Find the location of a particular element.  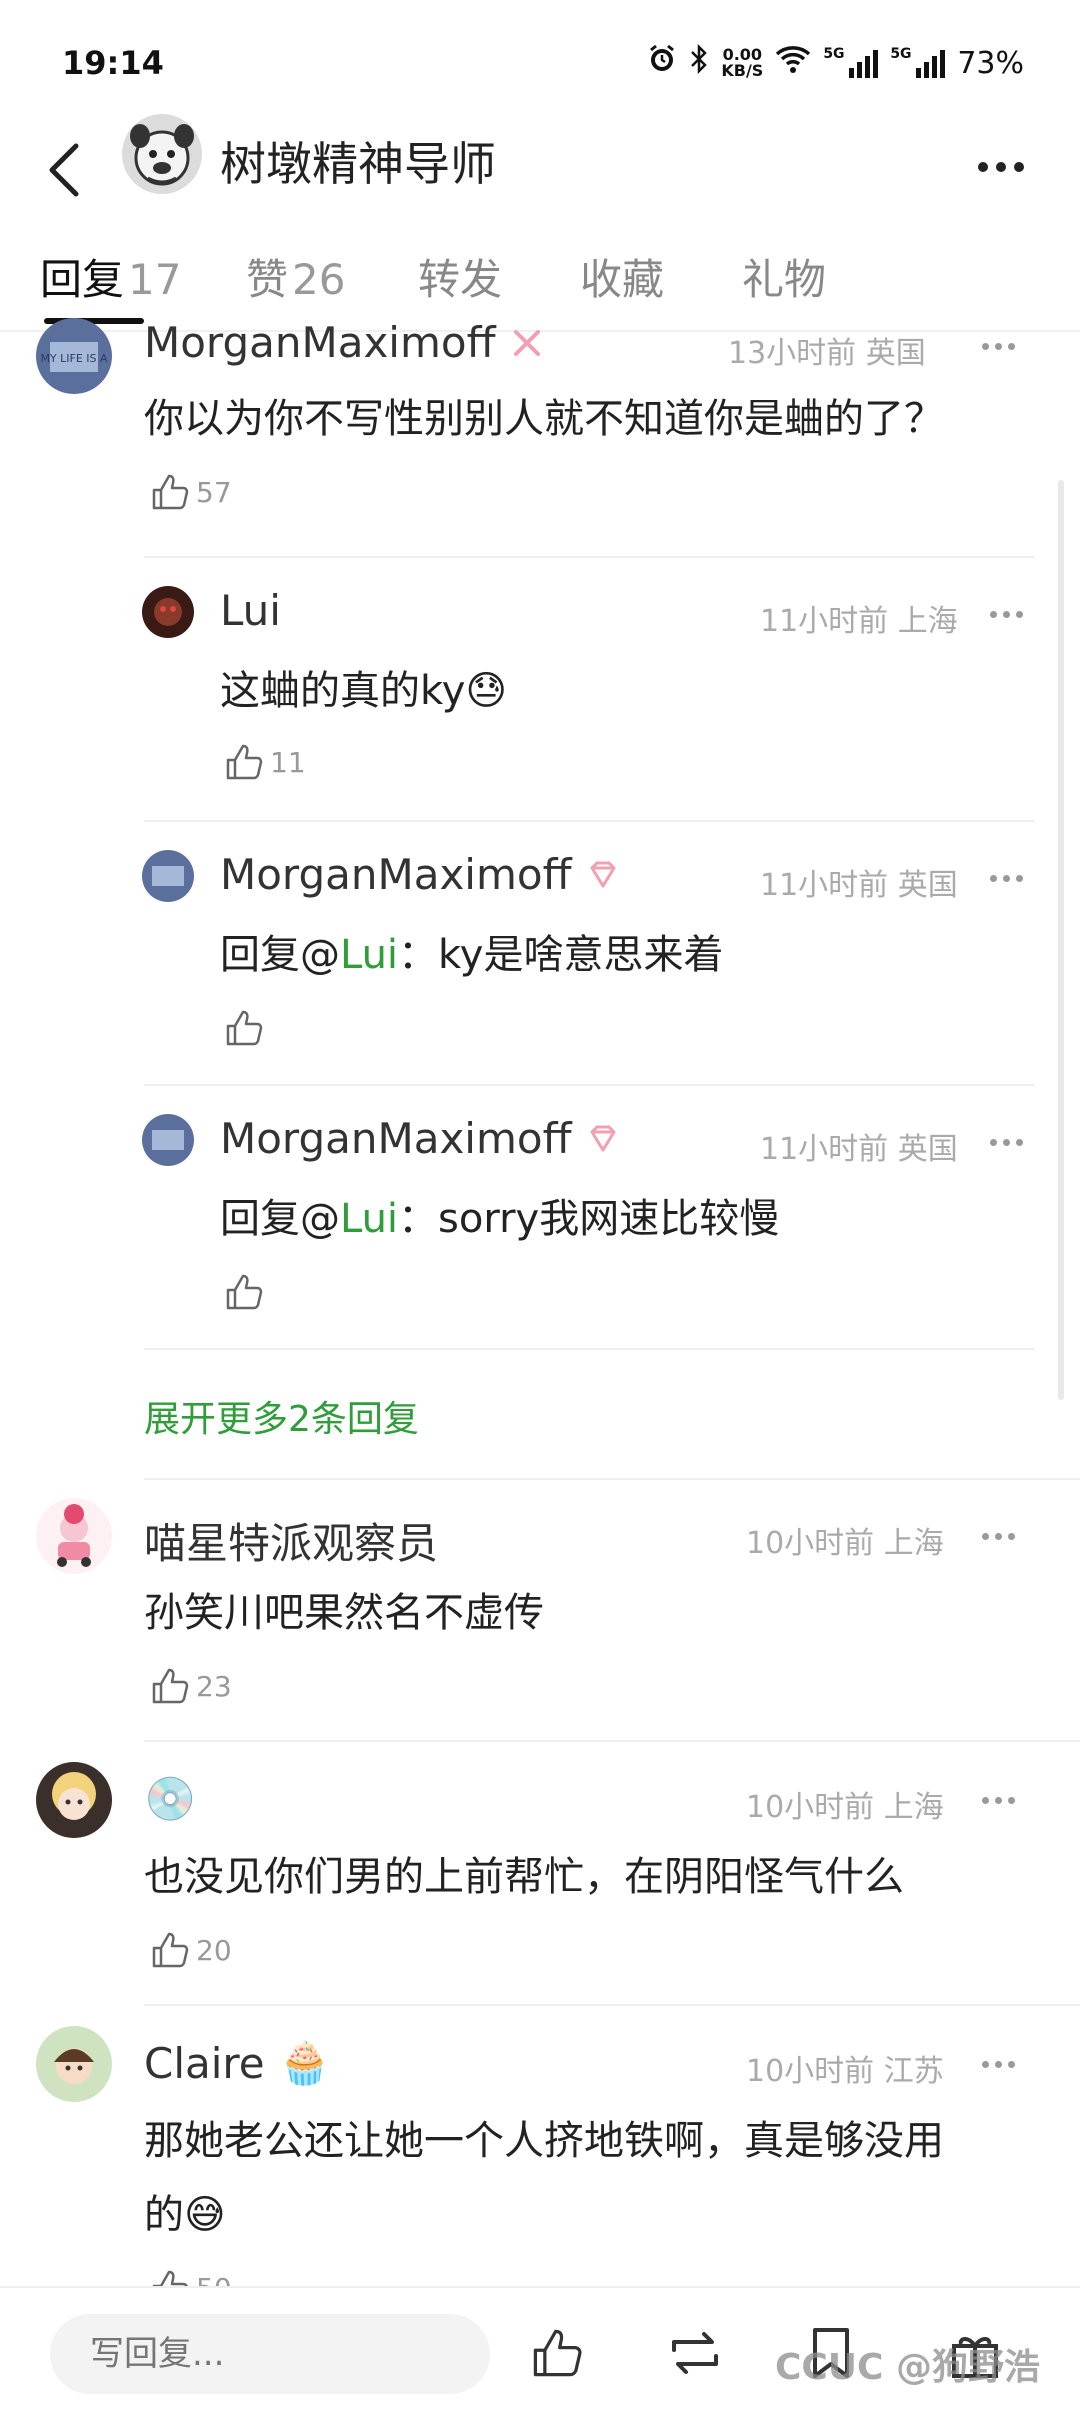

tab-gifts: 礼物 is located at coordinates (784, 276).